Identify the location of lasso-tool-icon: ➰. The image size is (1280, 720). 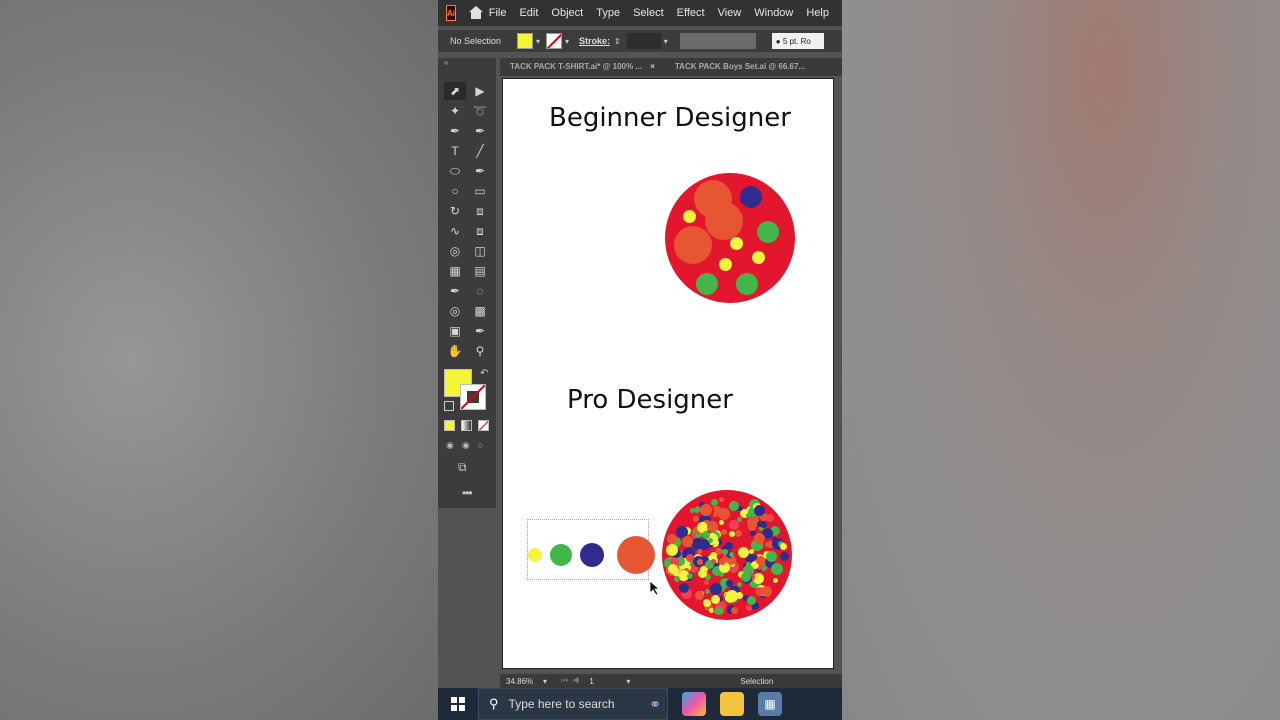
(480, 111).